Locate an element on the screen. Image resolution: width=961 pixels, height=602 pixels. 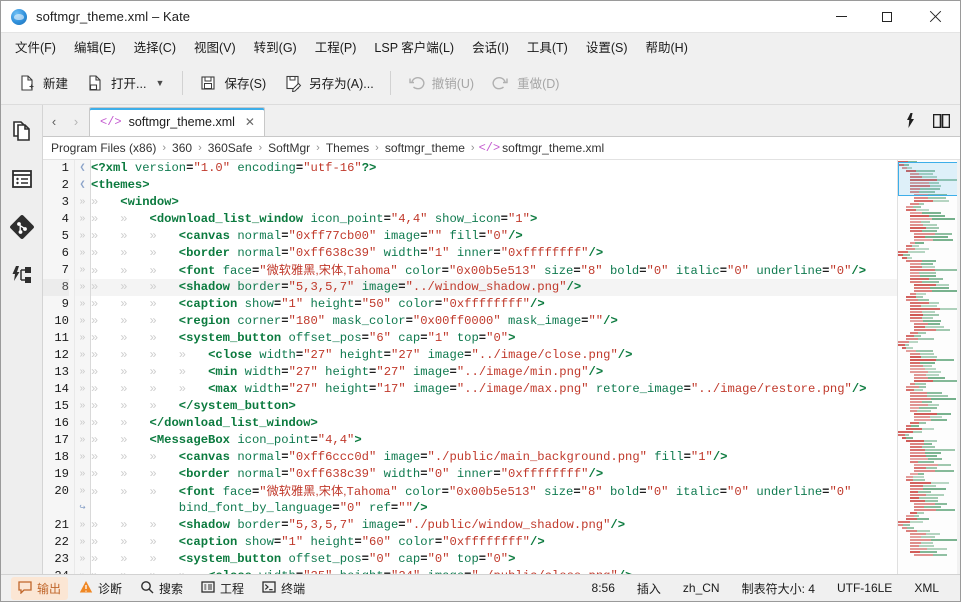
status-encoding: UTF-16LE is located at coordinates (864, 588).